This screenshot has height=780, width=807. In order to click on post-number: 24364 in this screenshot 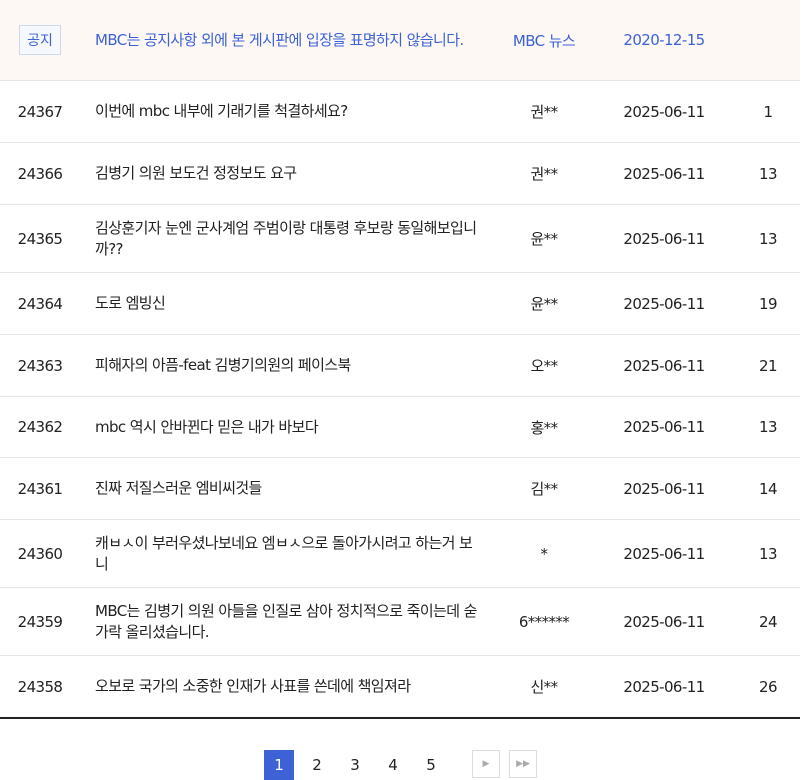, I will do `click(40, 303)`.